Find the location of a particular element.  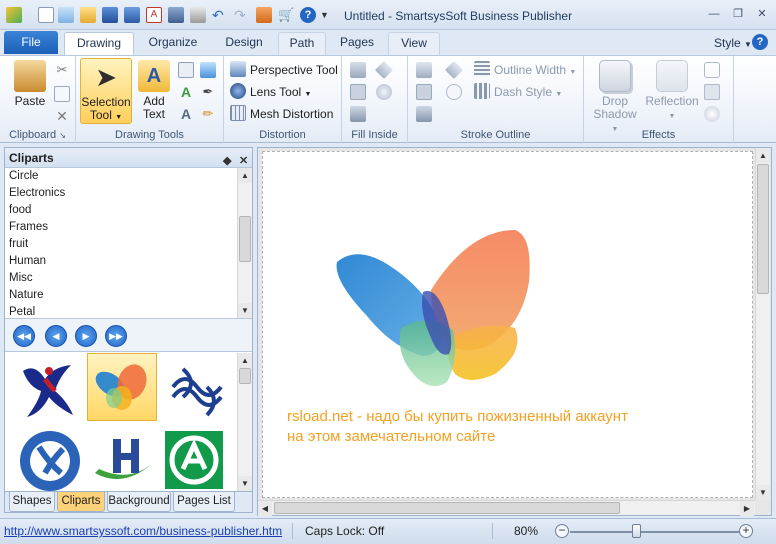

scroll-right-icon: ▶ is located at coordinates (747, 508).